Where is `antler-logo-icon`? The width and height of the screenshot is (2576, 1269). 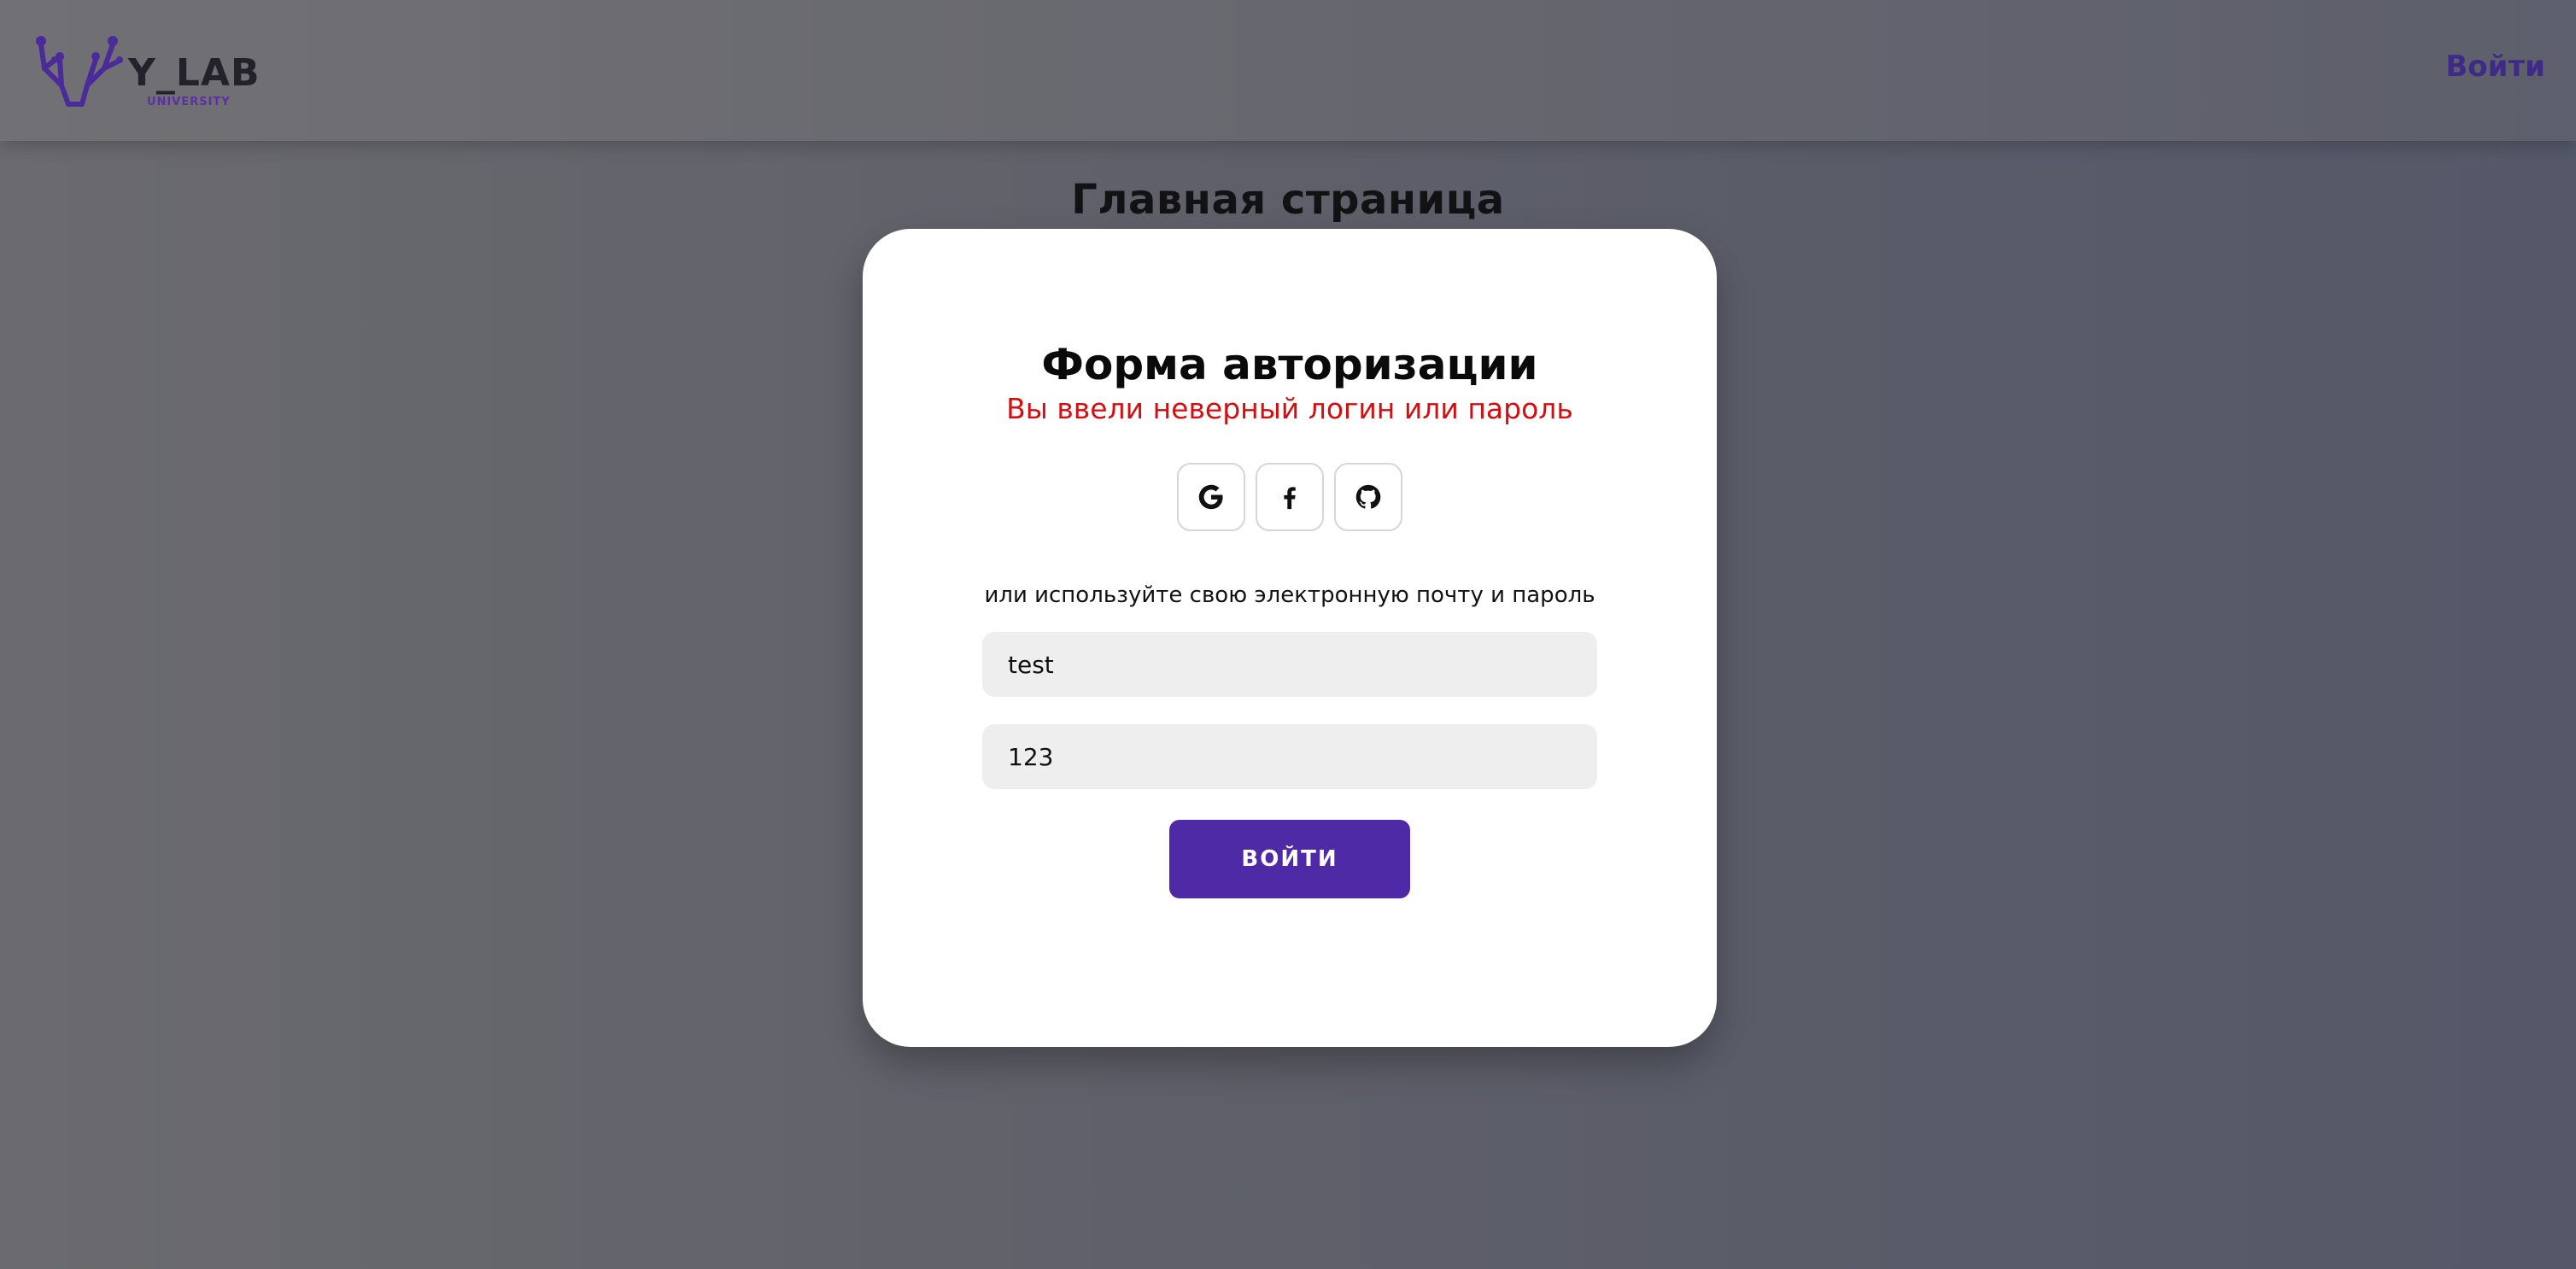
antler-logo-icon is located at coordinates (79, 71).